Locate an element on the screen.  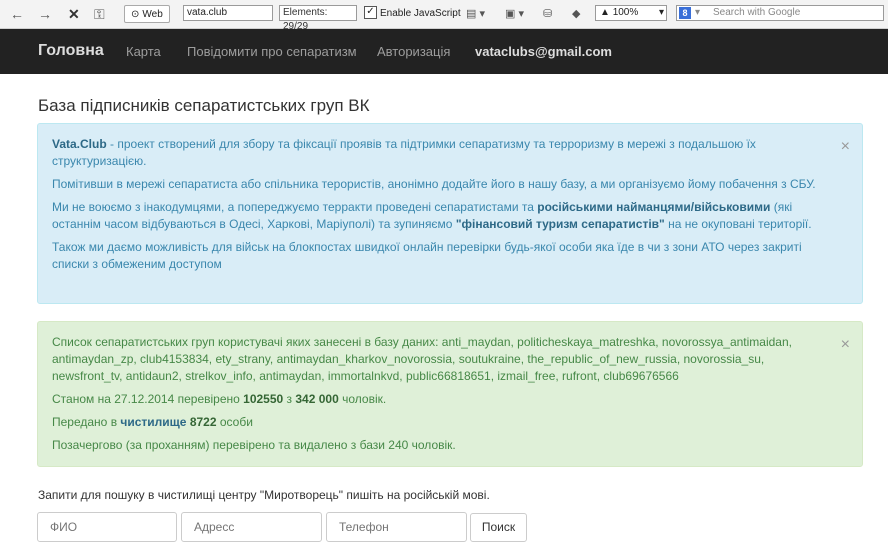
transfer-count: 8722 is located at coordinates (203, 422).